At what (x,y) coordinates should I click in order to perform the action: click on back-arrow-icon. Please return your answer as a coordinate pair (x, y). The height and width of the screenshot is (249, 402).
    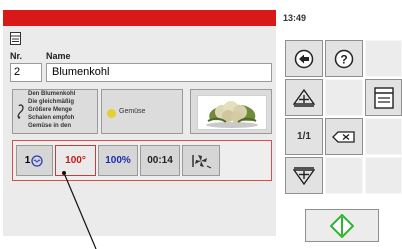
    Looking at the image, I should click on (304, 58).